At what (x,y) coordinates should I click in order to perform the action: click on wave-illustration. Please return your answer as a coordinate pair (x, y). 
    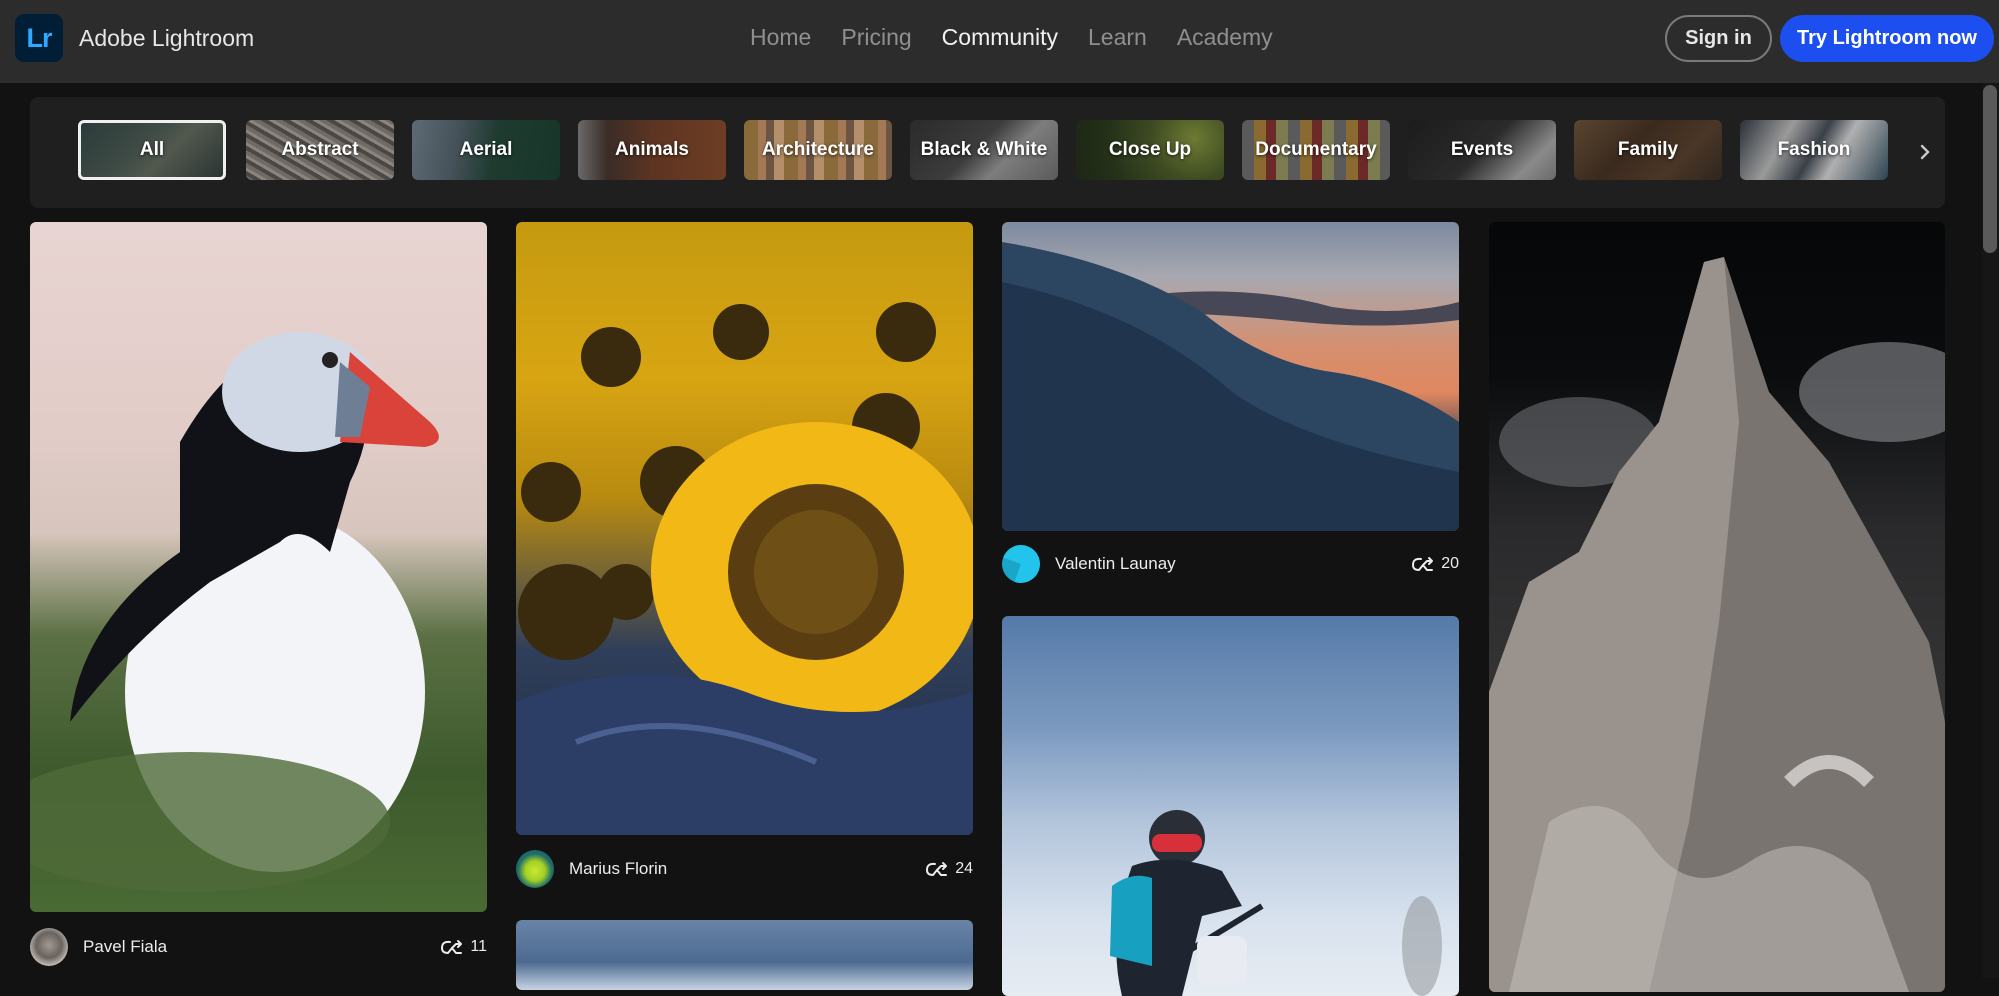
    Looking at the image, I should click on (1230, 386).